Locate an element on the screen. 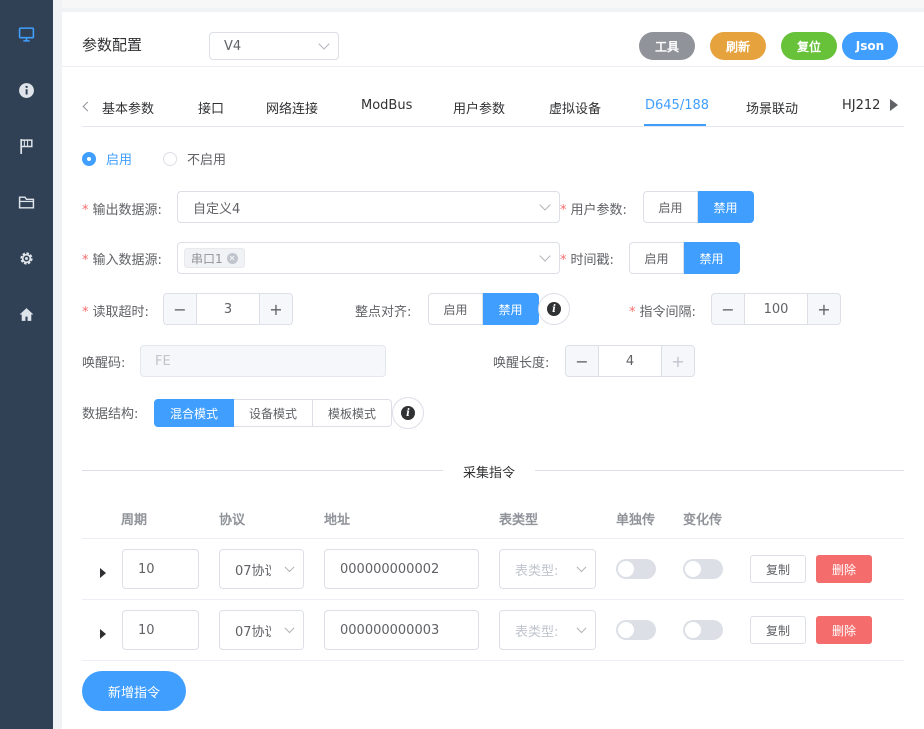 The height and width of the screenshot is (729, 924). json-button: Json is located at coordinates (870, 46).